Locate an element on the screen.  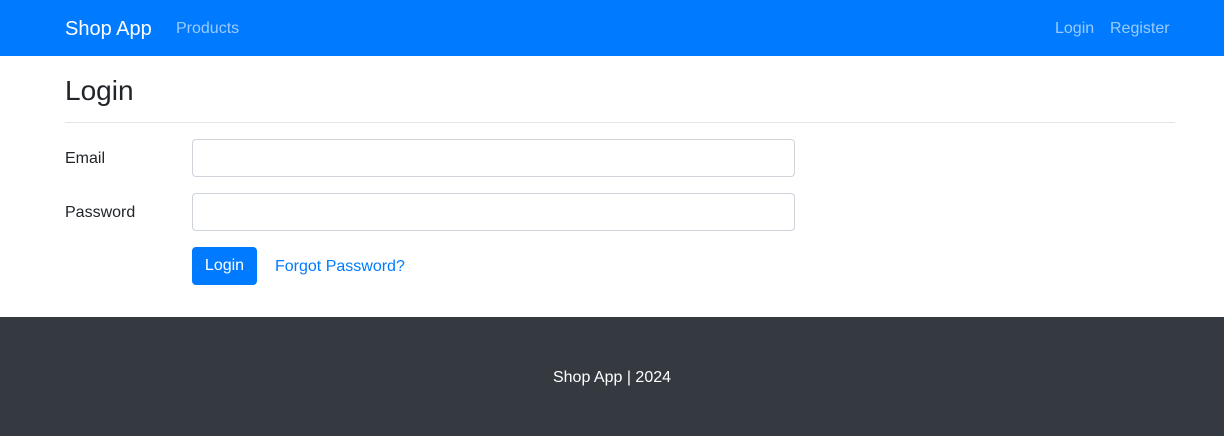
password-label: Password is located at coordinates (100, 212).